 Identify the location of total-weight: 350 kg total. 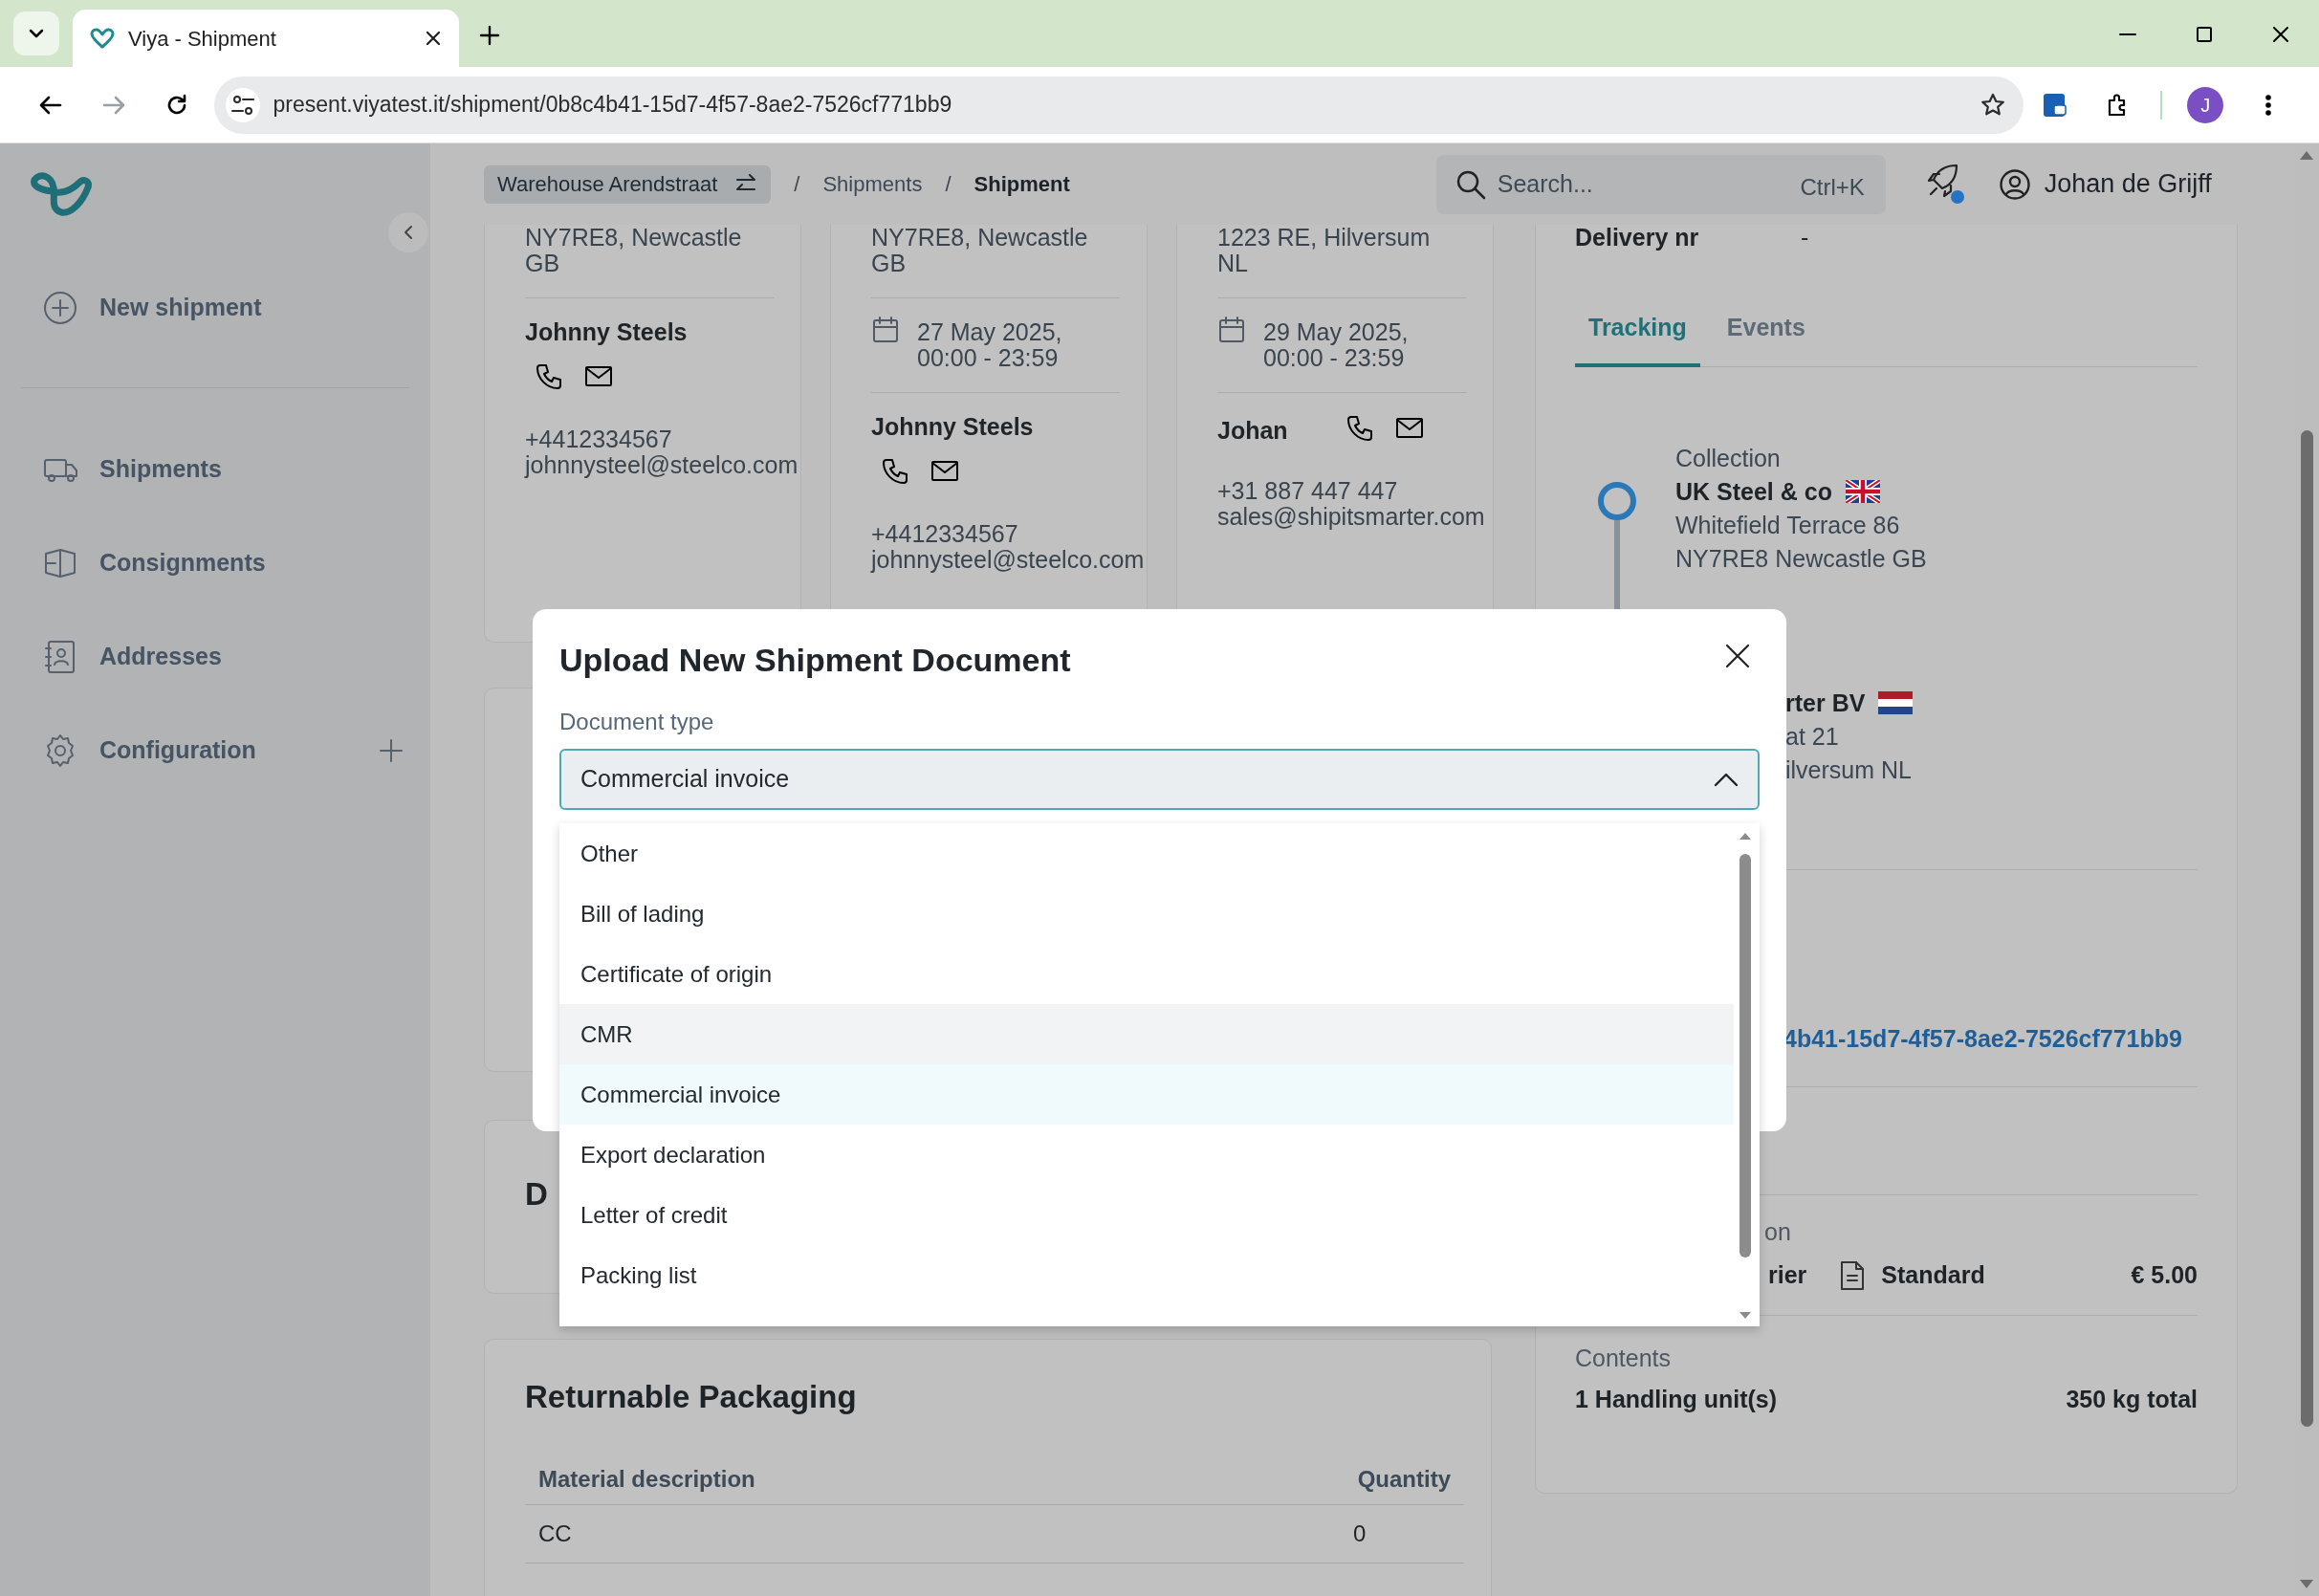
(2132, 1399).